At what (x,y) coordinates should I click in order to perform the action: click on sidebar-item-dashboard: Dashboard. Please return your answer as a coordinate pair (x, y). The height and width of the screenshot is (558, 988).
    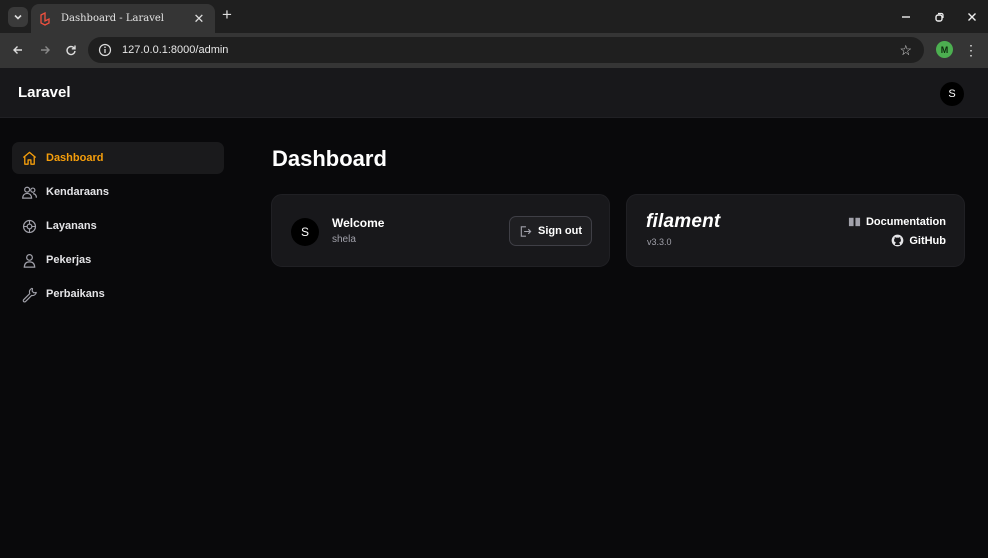
    Looking at the image, I should click on (118, 158).